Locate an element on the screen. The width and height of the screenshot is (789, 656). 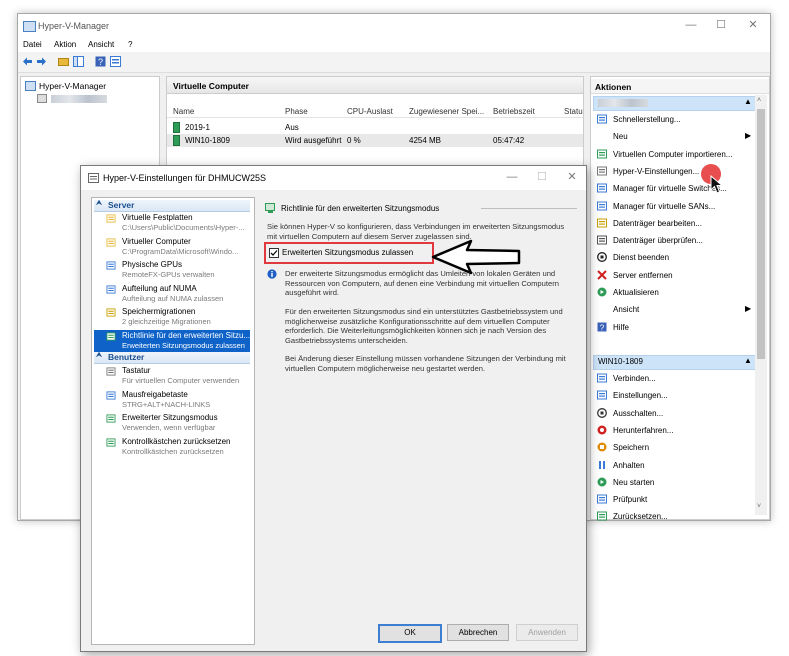
close-button: ✕ is located at coordinates (753, 25).